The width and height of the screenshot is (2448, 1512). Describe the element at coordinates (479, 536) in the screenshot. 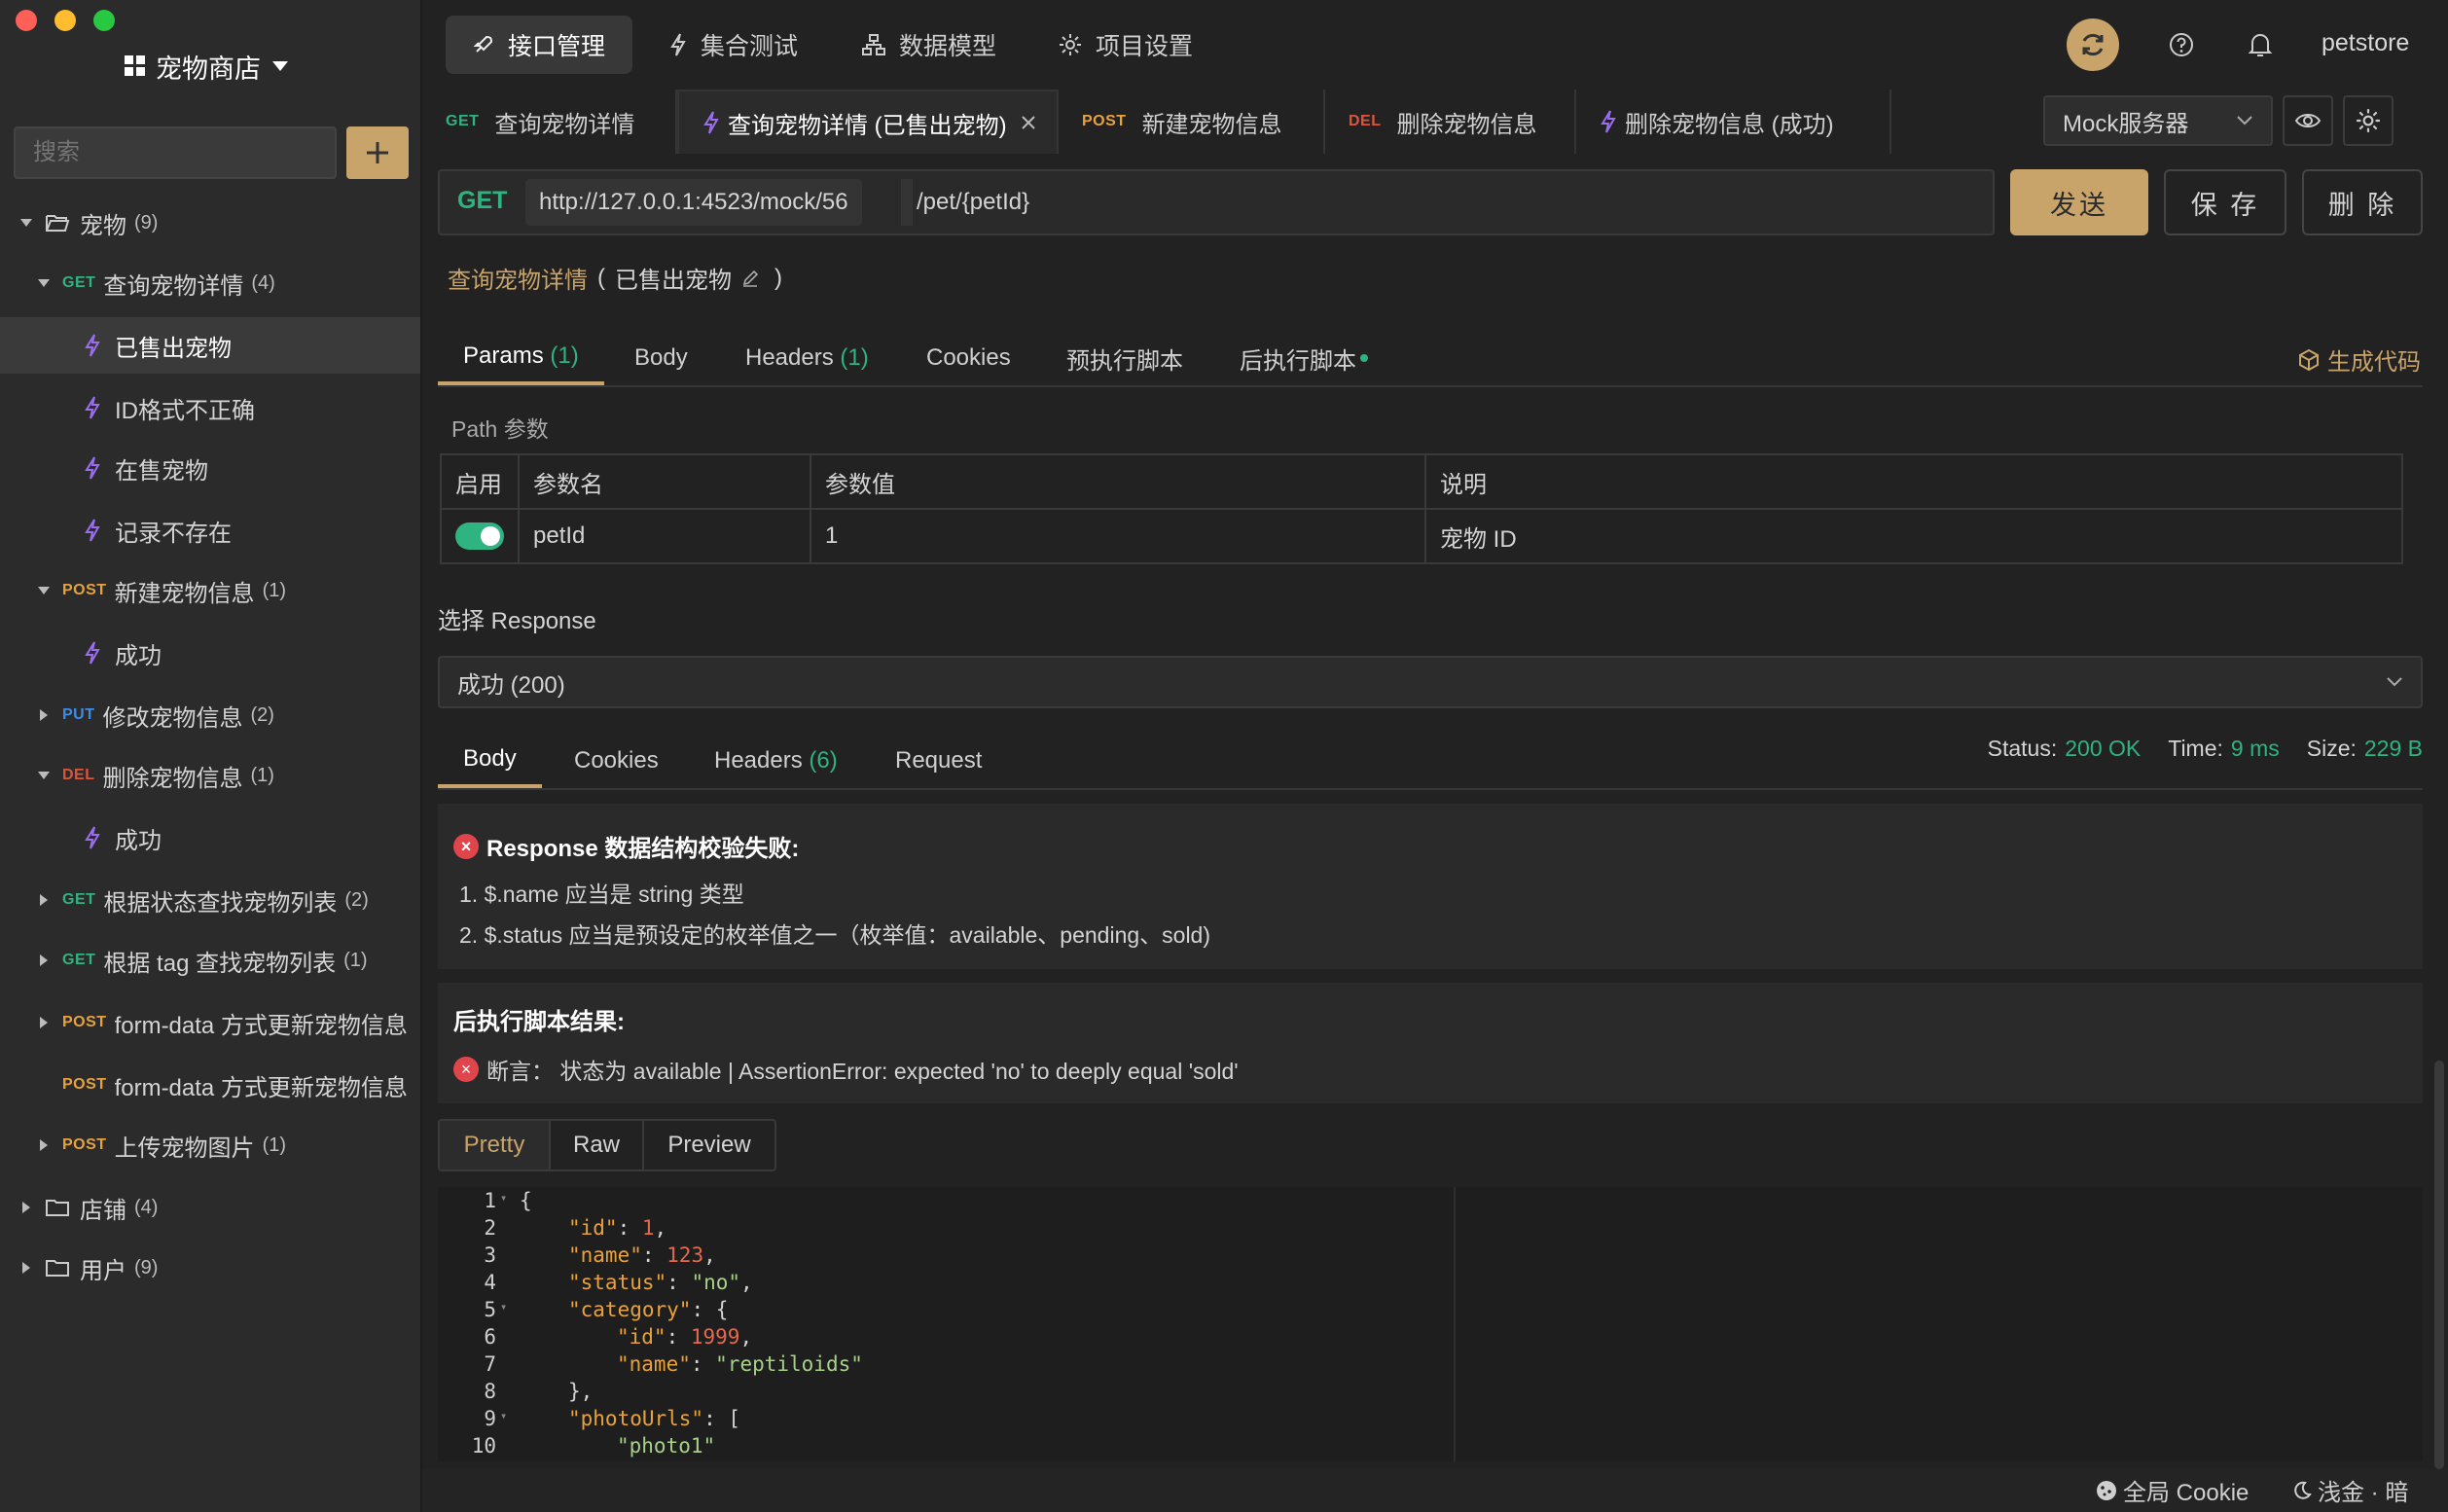

I see `enabled-toggle` at that location.